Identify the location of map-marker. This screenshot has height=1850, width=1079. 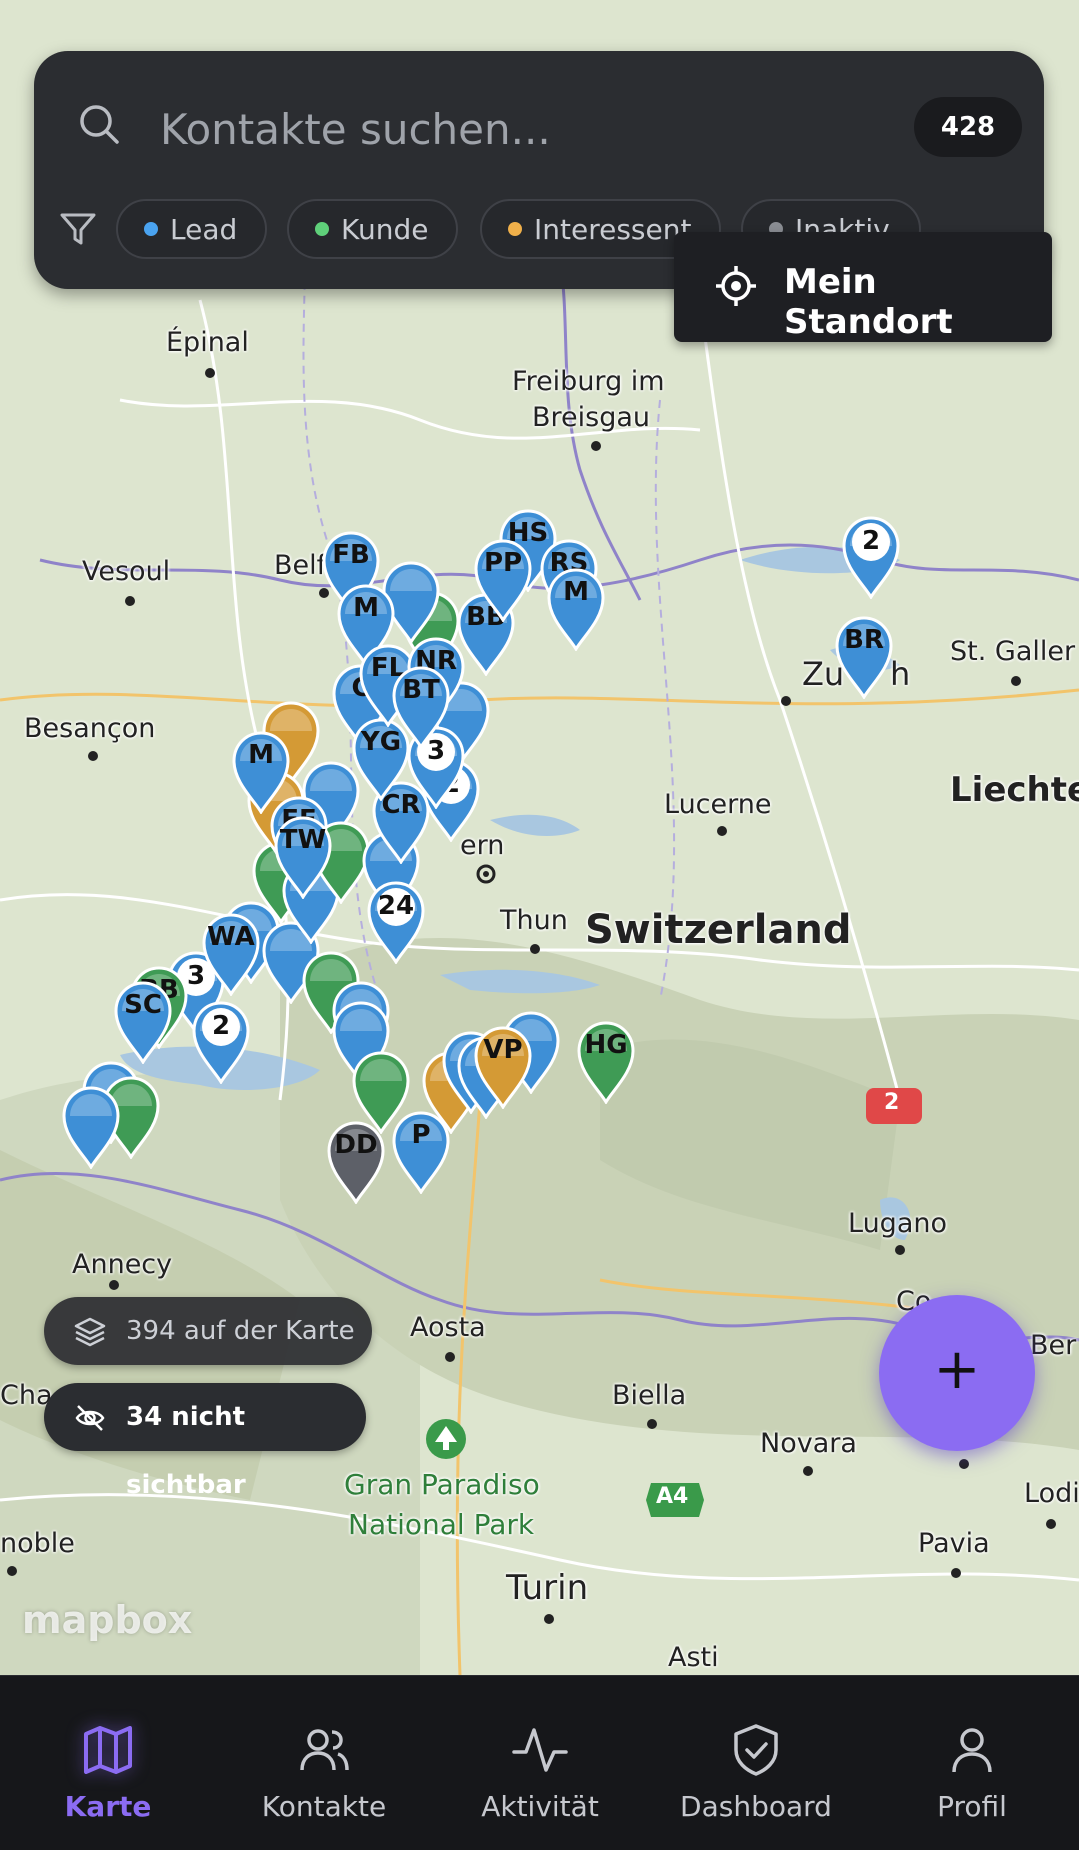
(91, 1127).